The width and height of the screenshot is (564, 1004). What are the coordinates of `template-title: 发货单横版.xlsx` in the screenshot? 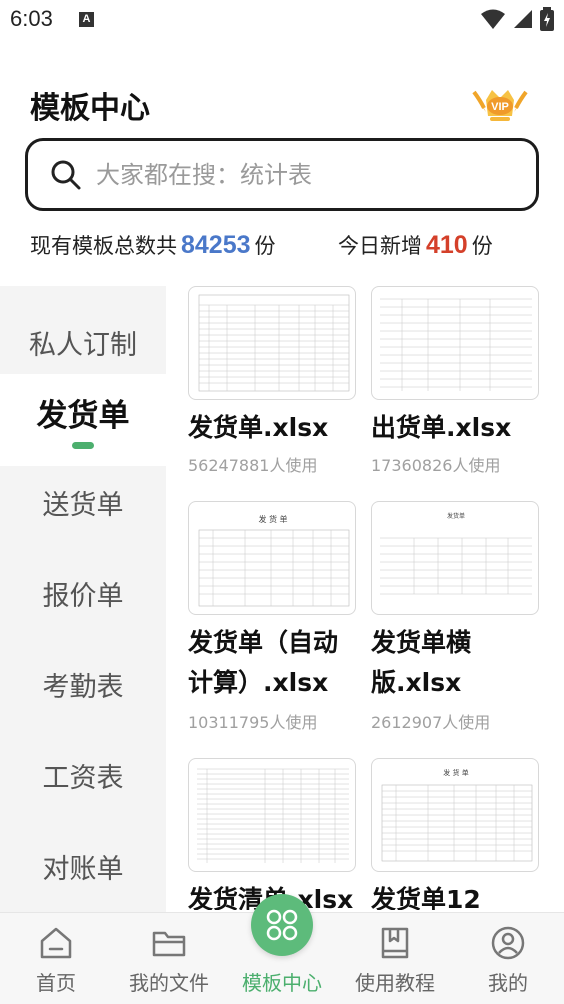 It's located at (421, 662).